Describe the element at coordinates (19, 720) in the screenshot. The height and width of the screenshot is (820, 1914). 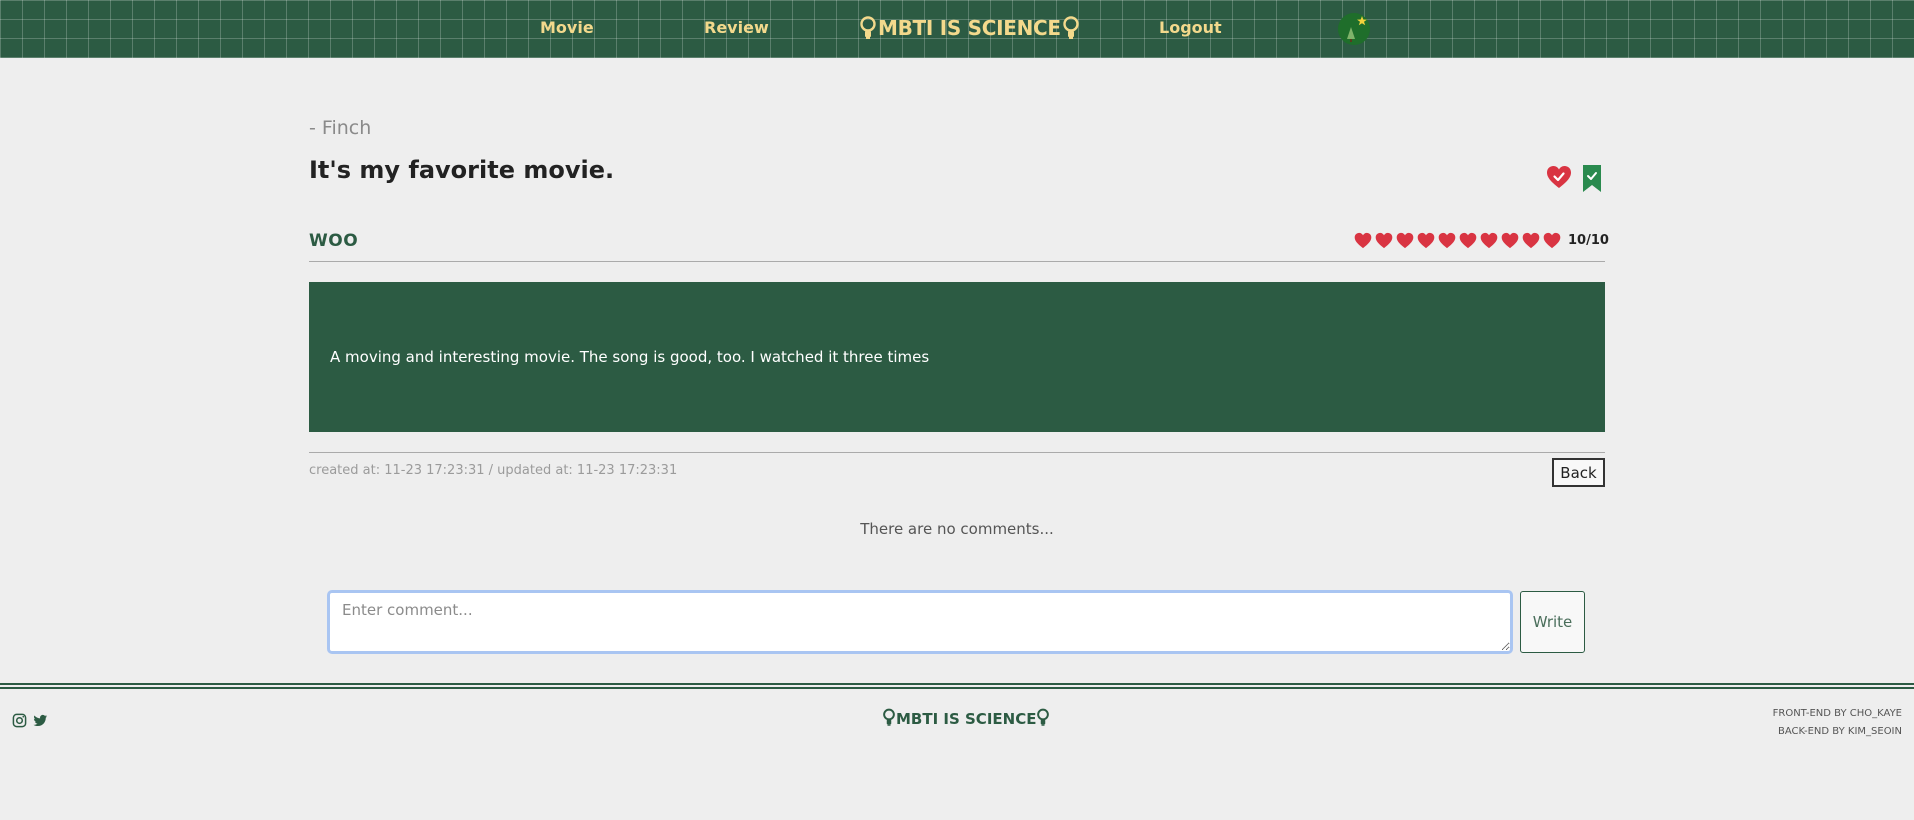
I see `instagram-icon` at that location.